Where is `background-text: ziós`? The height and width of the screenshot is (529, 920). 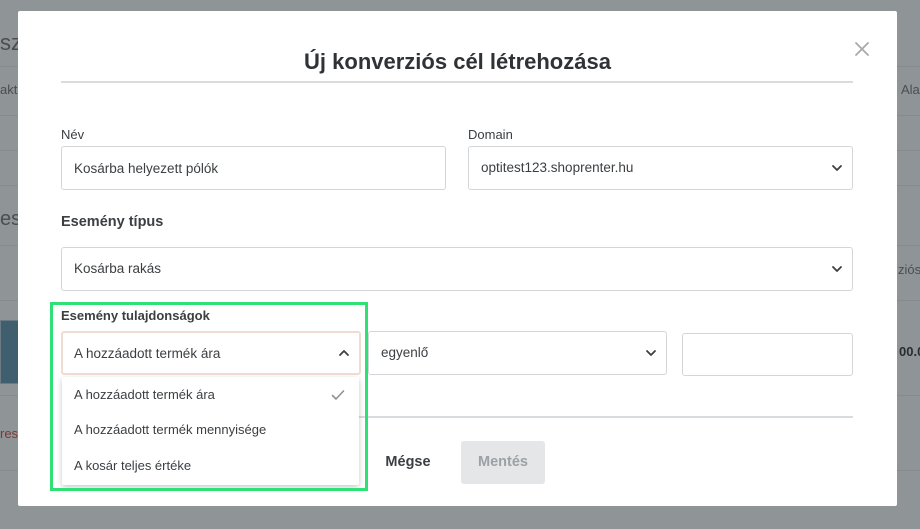
background-text: ziós is located at coordinates (909, 269).